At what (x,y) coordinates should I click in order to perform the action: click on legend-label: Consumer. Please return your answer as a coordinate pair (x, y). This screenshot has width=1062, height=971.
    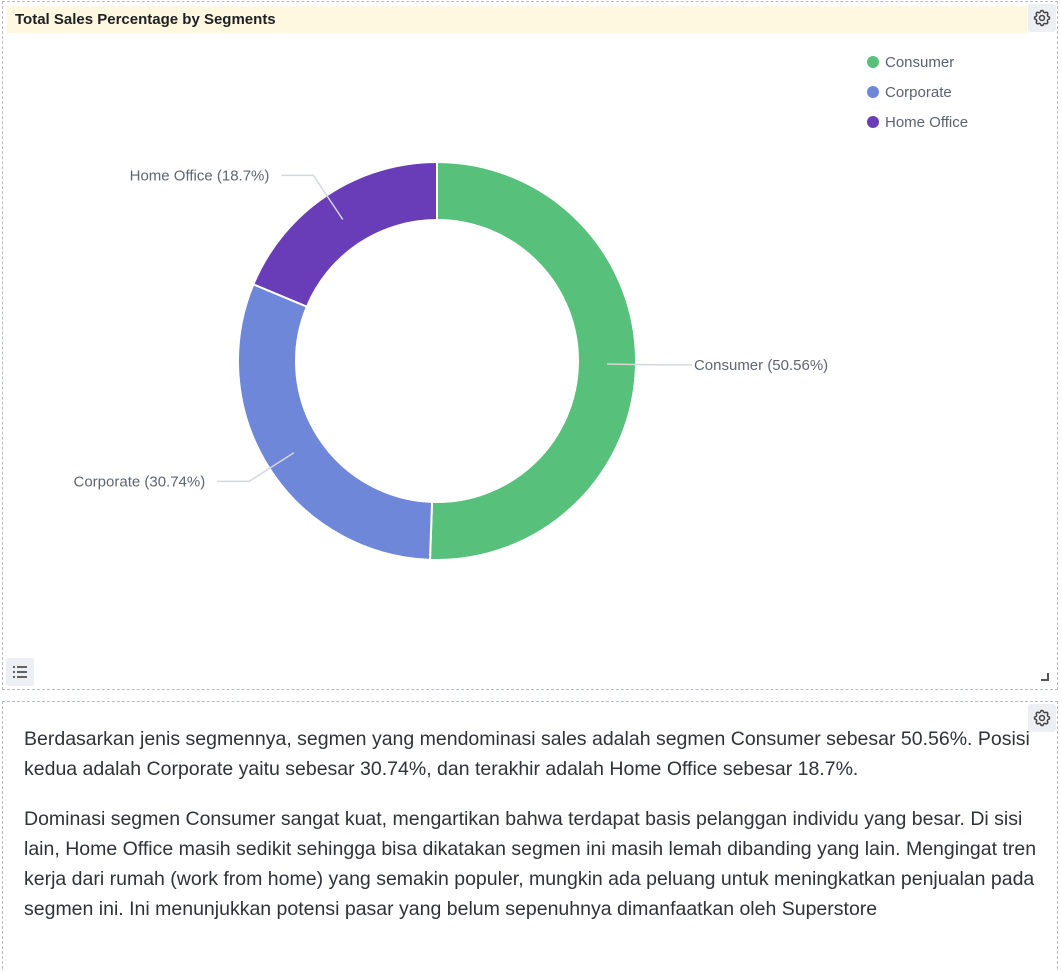
    Looking at the image, I should click on (920, 62).